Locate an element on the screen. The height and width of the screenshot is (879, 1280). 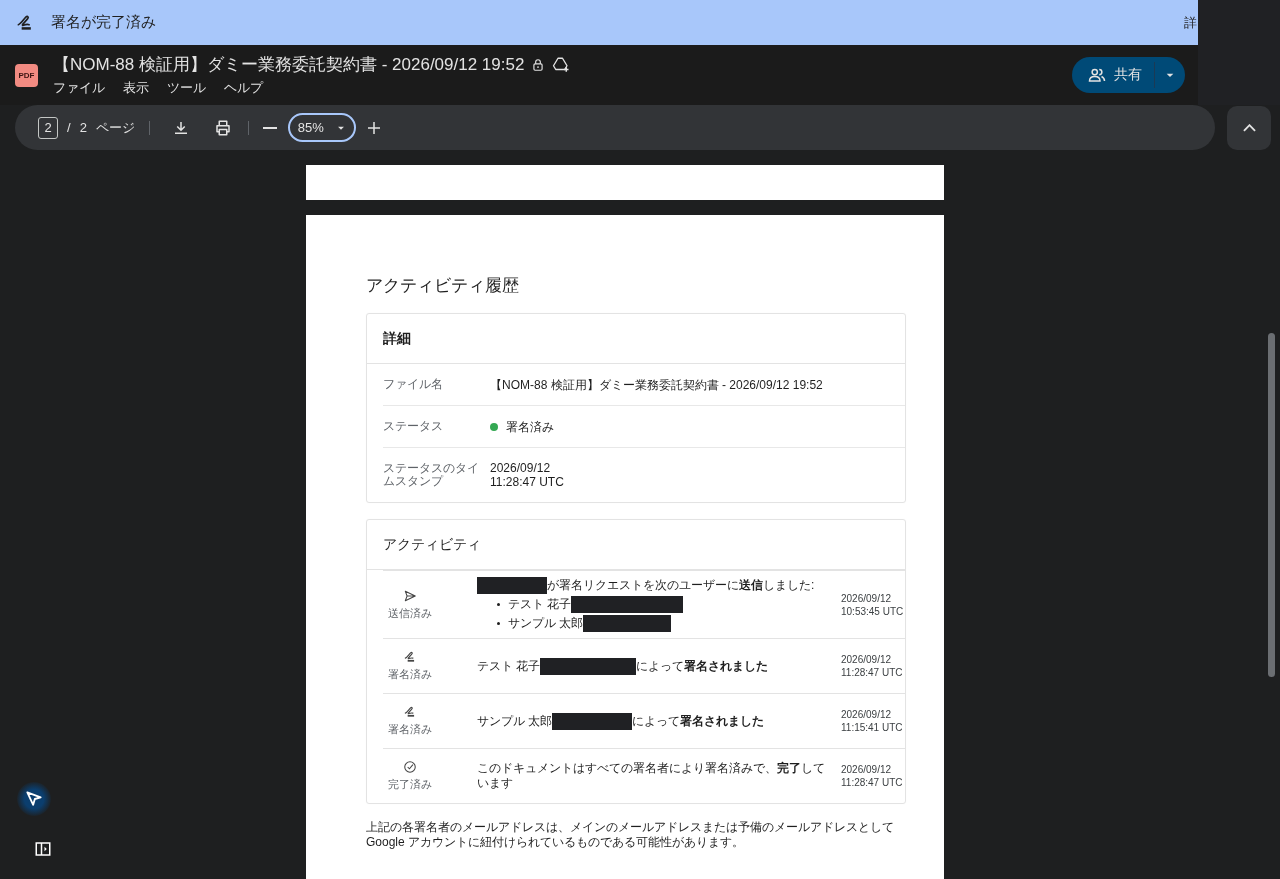
check-circle-icon is located at coordinates (410, 767).